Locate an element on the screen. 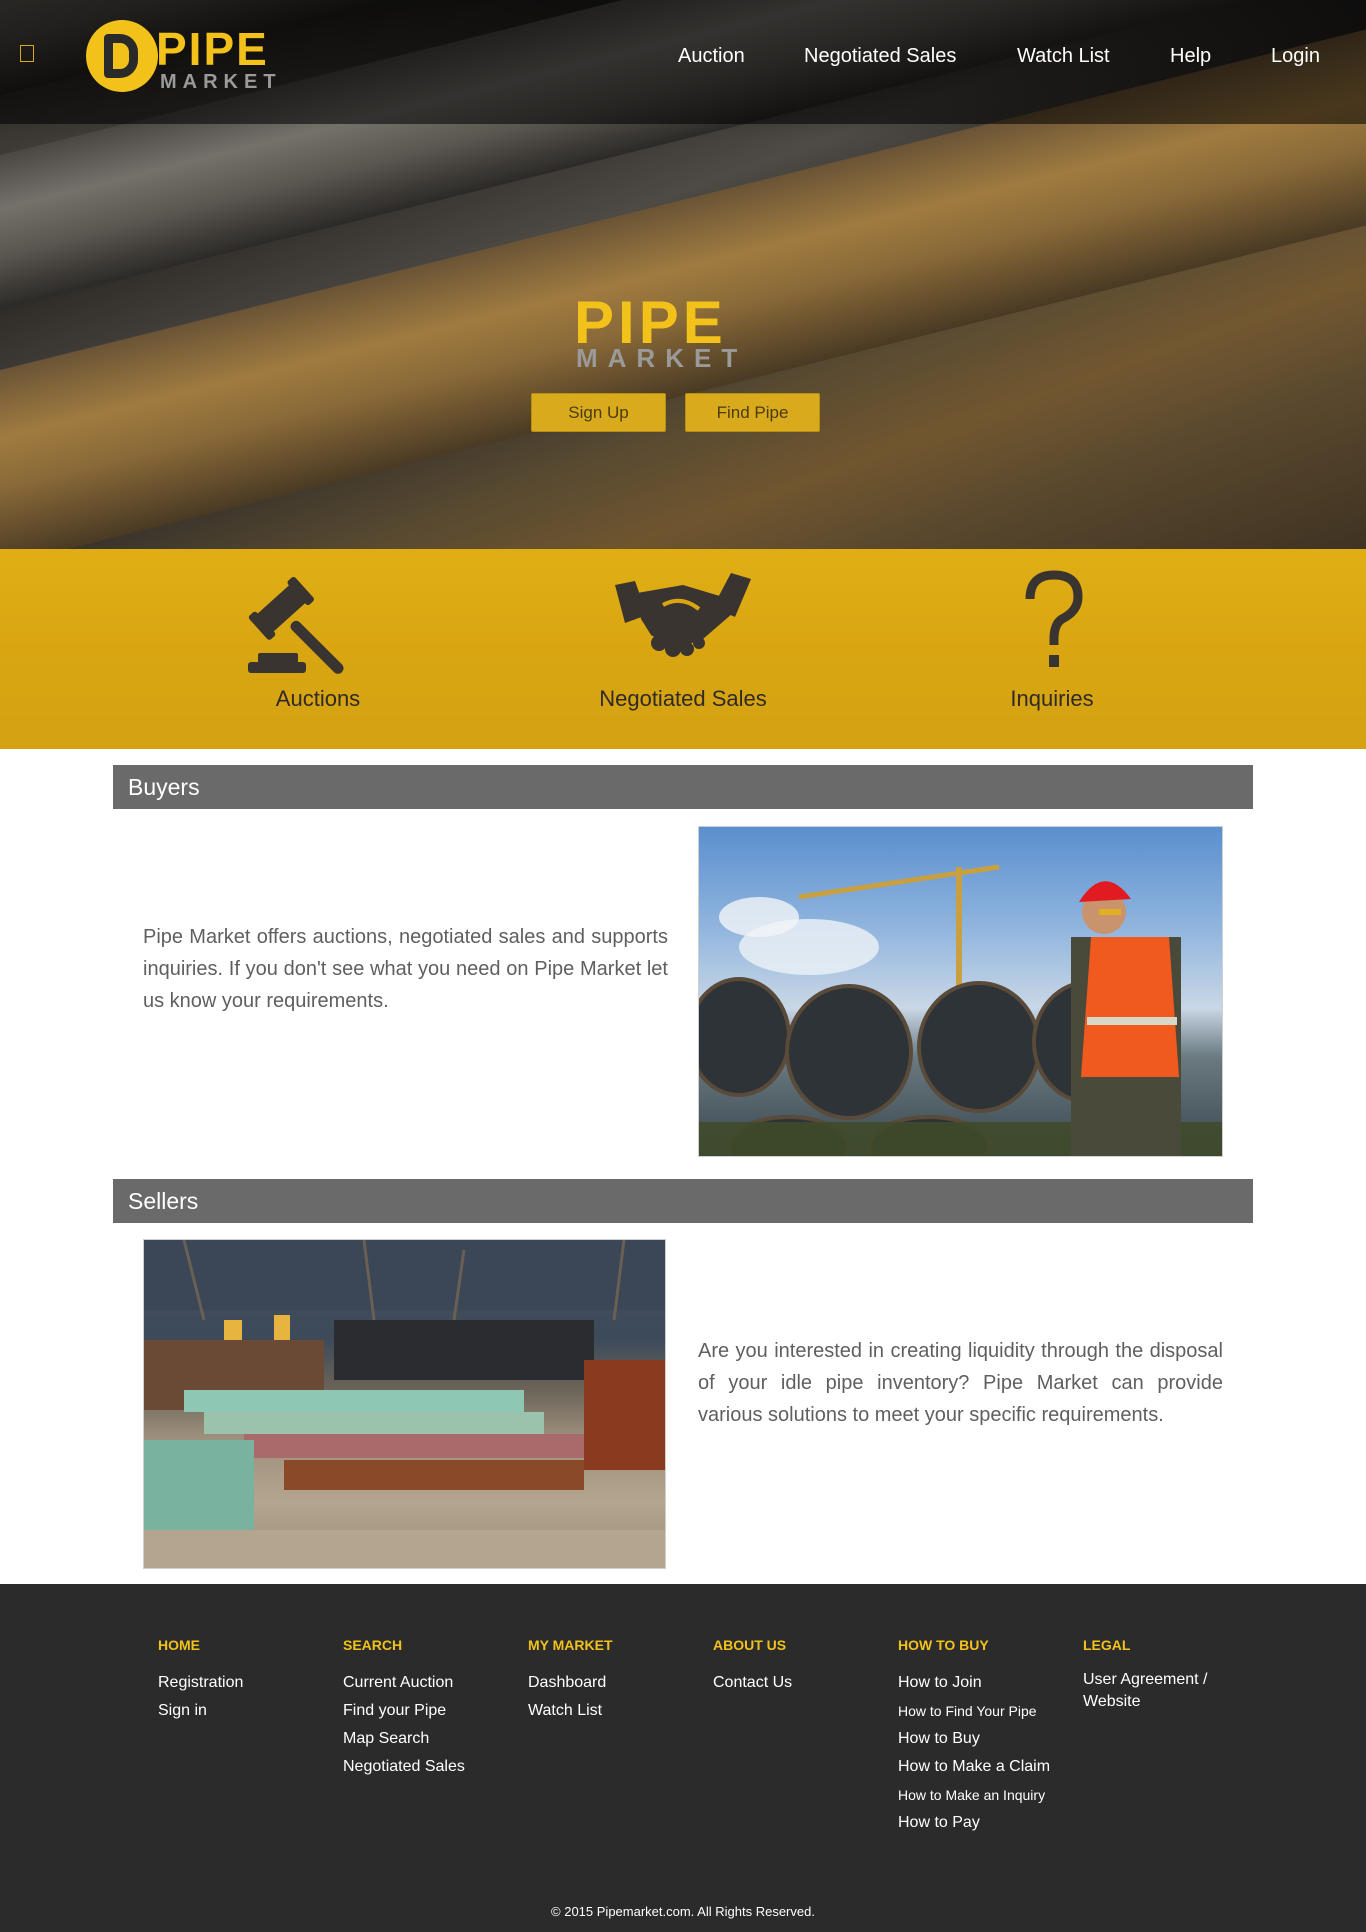 The width and height of the screenshot is (1366, 1932). buyers-section-header: Buyers is located at coordinates (683, 787).